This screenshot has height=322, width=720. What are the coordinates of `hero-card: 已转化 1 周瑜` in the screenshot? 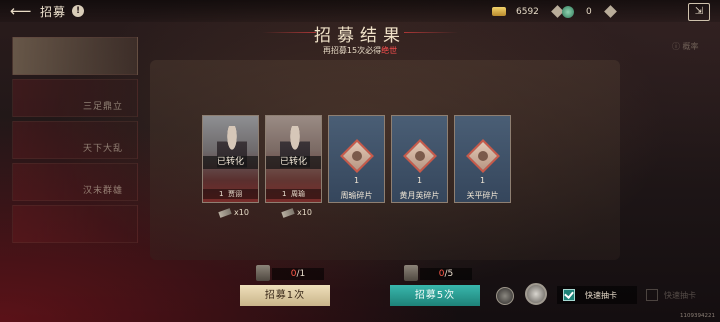 It's located at (293, 159).